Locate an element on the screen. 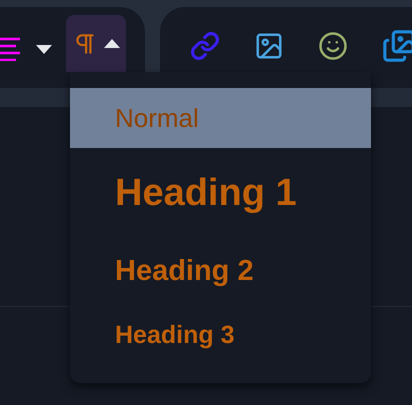 This screenshot has height=405, width=412. menu-item: Heading 3 is located at coordinates (220, 336).